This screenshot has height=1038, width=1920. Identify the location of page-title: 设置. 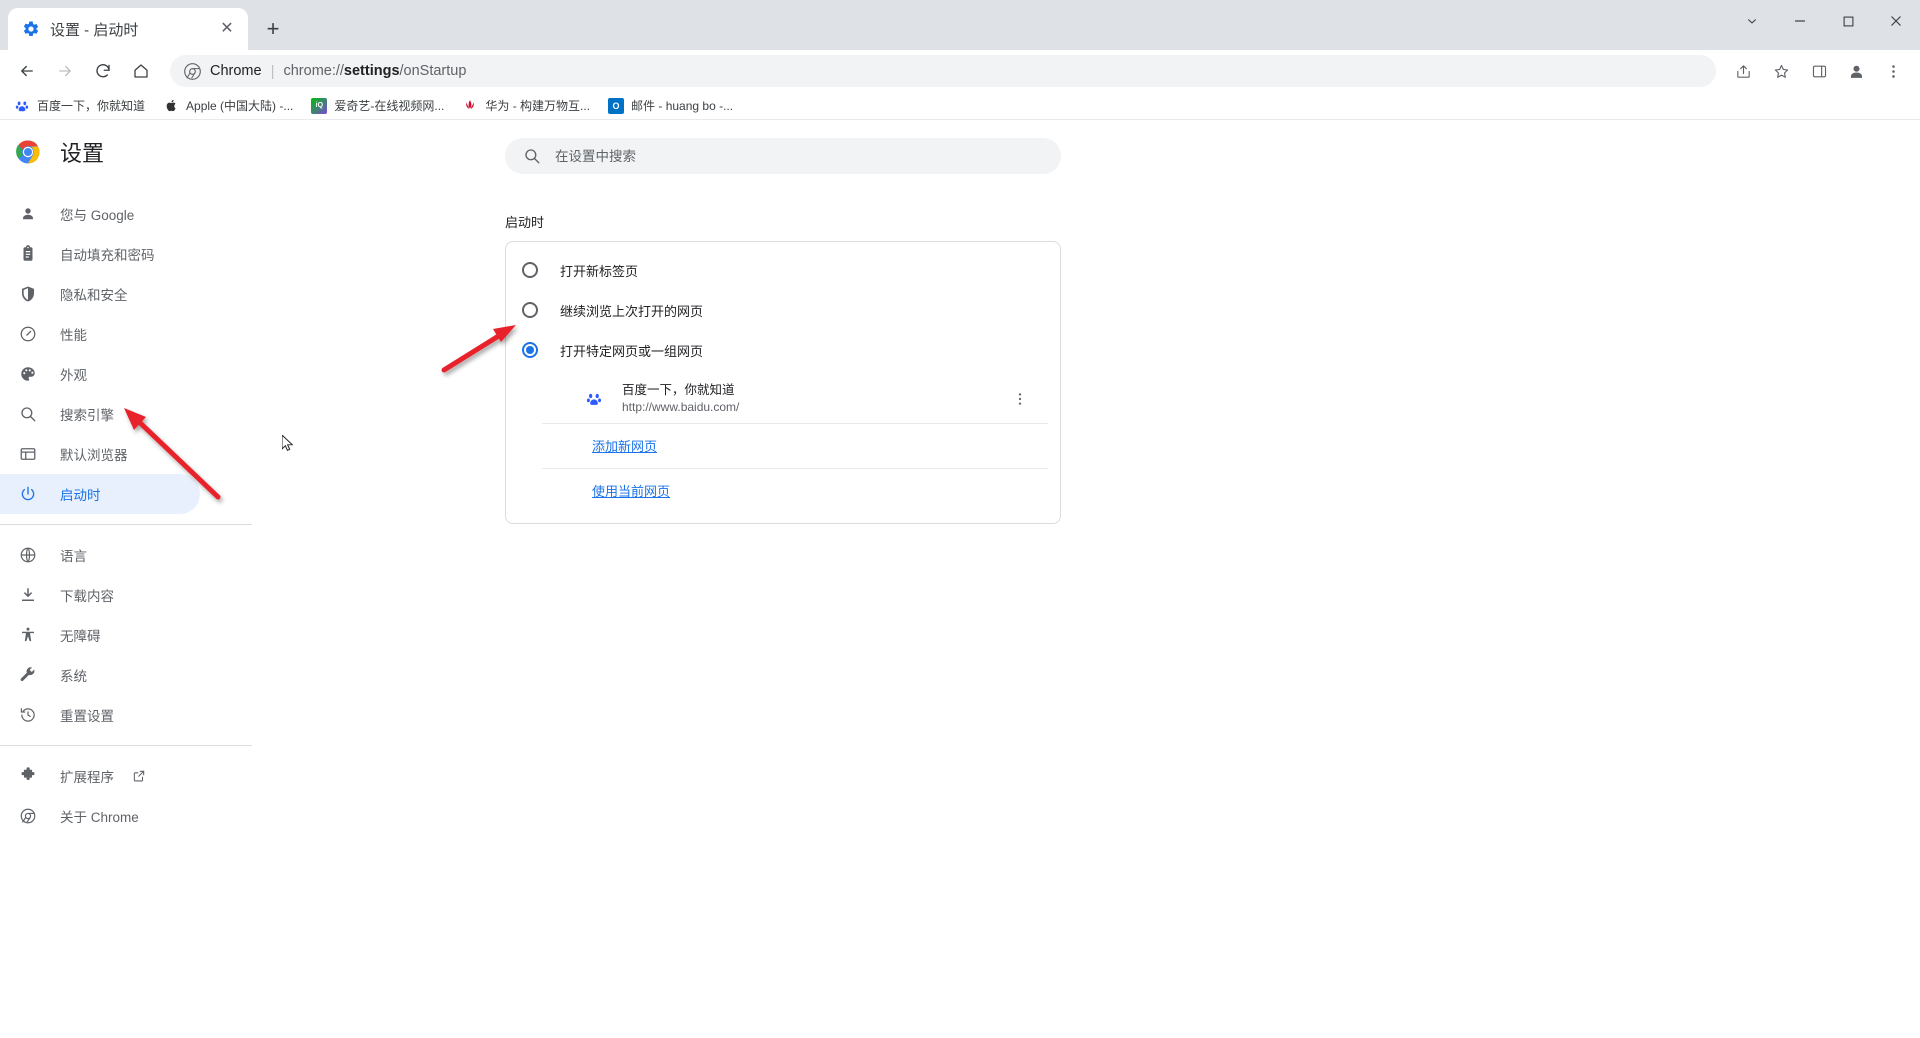
(82, 153).